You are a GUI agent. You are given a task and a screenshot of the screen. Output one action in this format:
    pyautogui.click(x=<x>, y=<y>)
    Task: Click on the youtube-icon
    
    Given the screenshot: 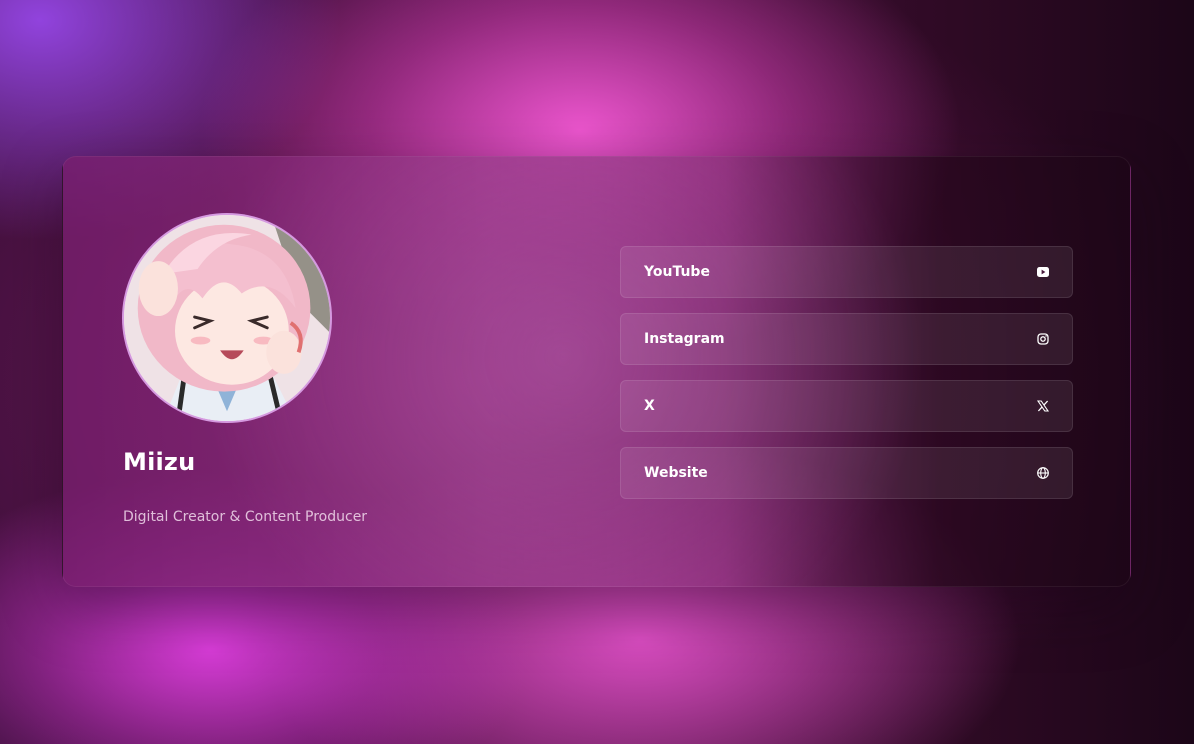 What is the action you would take?
    pyautogui.click(x=1043, y=272)
    